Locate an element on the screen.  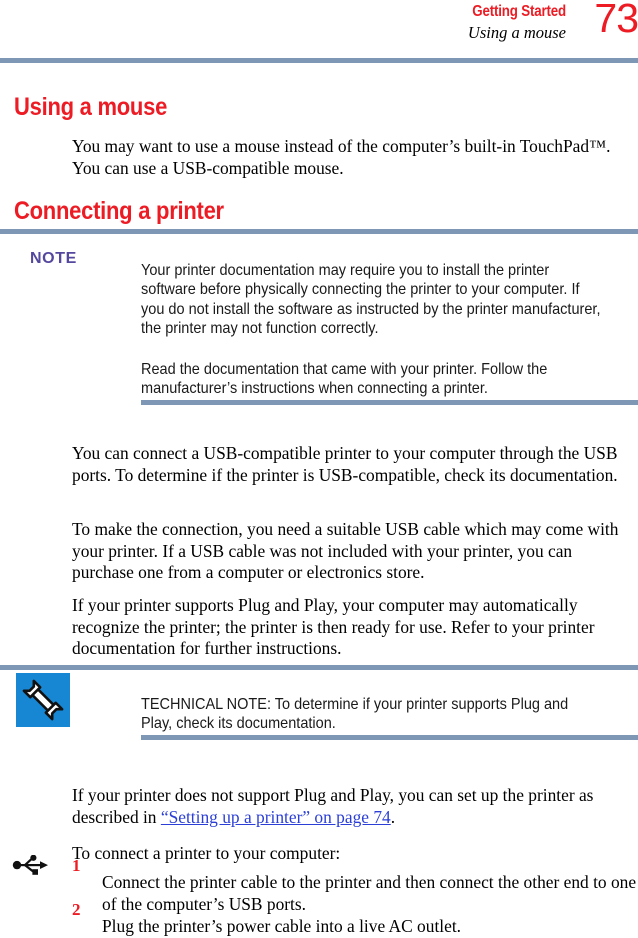
header-divider is located at coordinates (319, 60).